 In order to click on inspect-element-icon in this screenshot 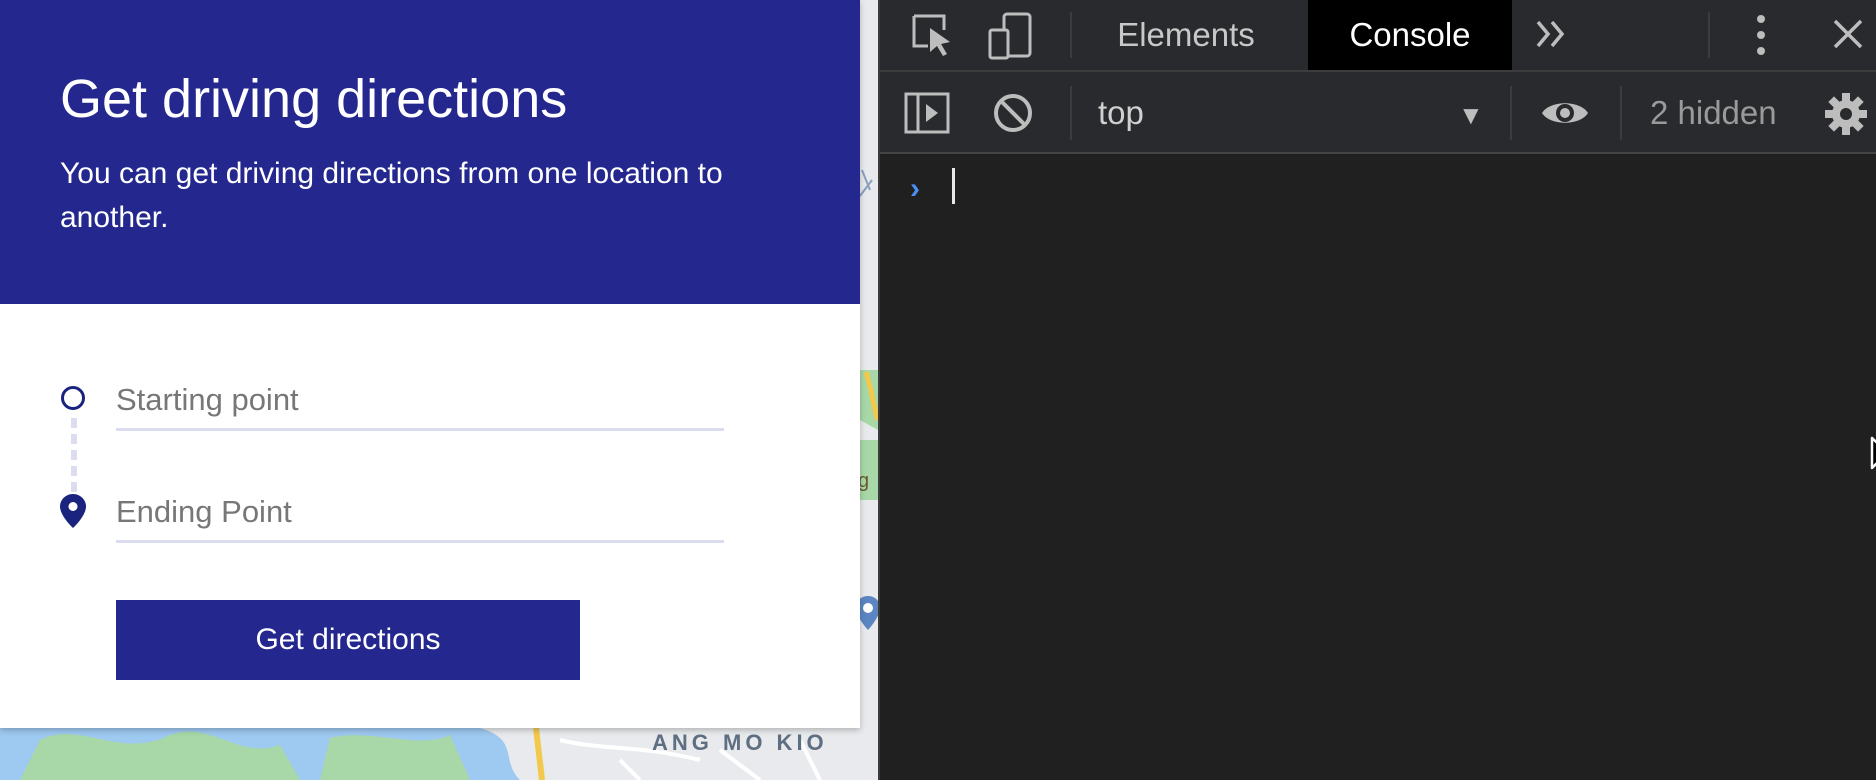, I will do `click(933, 37)`.